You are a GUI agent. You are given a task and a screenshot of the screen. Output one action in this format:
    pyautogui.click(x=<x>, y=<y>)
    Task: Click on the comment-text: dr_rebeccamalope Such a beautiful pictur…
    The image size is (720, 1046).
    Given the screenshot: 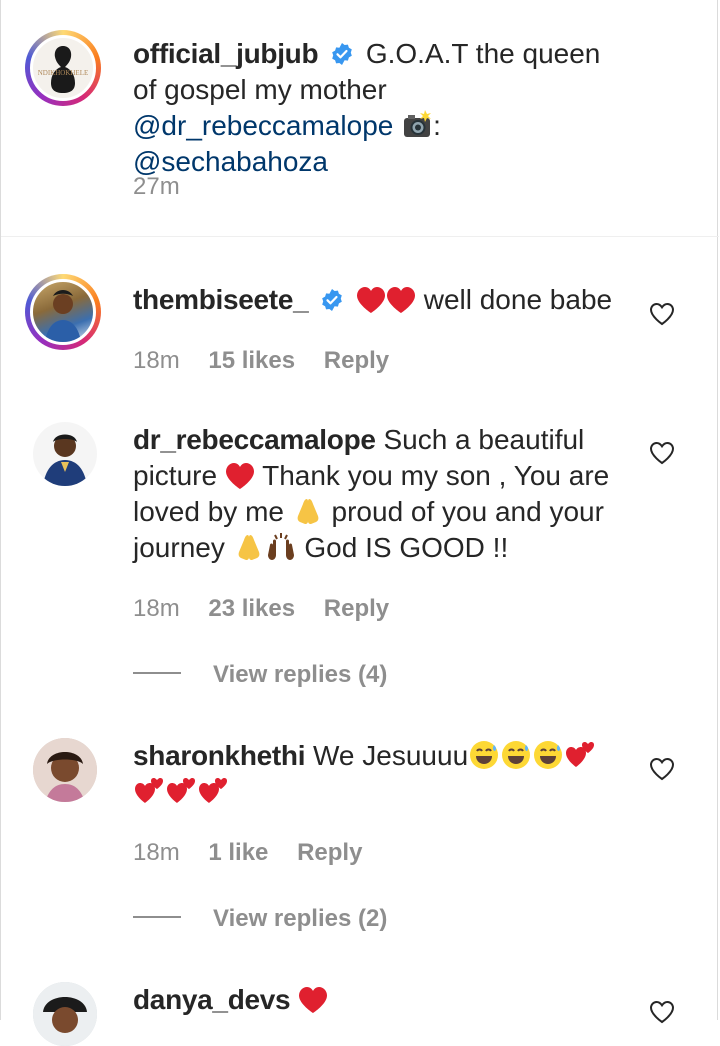 What is the action you would take?
    pyautogui.click(x=378, y=494)
    